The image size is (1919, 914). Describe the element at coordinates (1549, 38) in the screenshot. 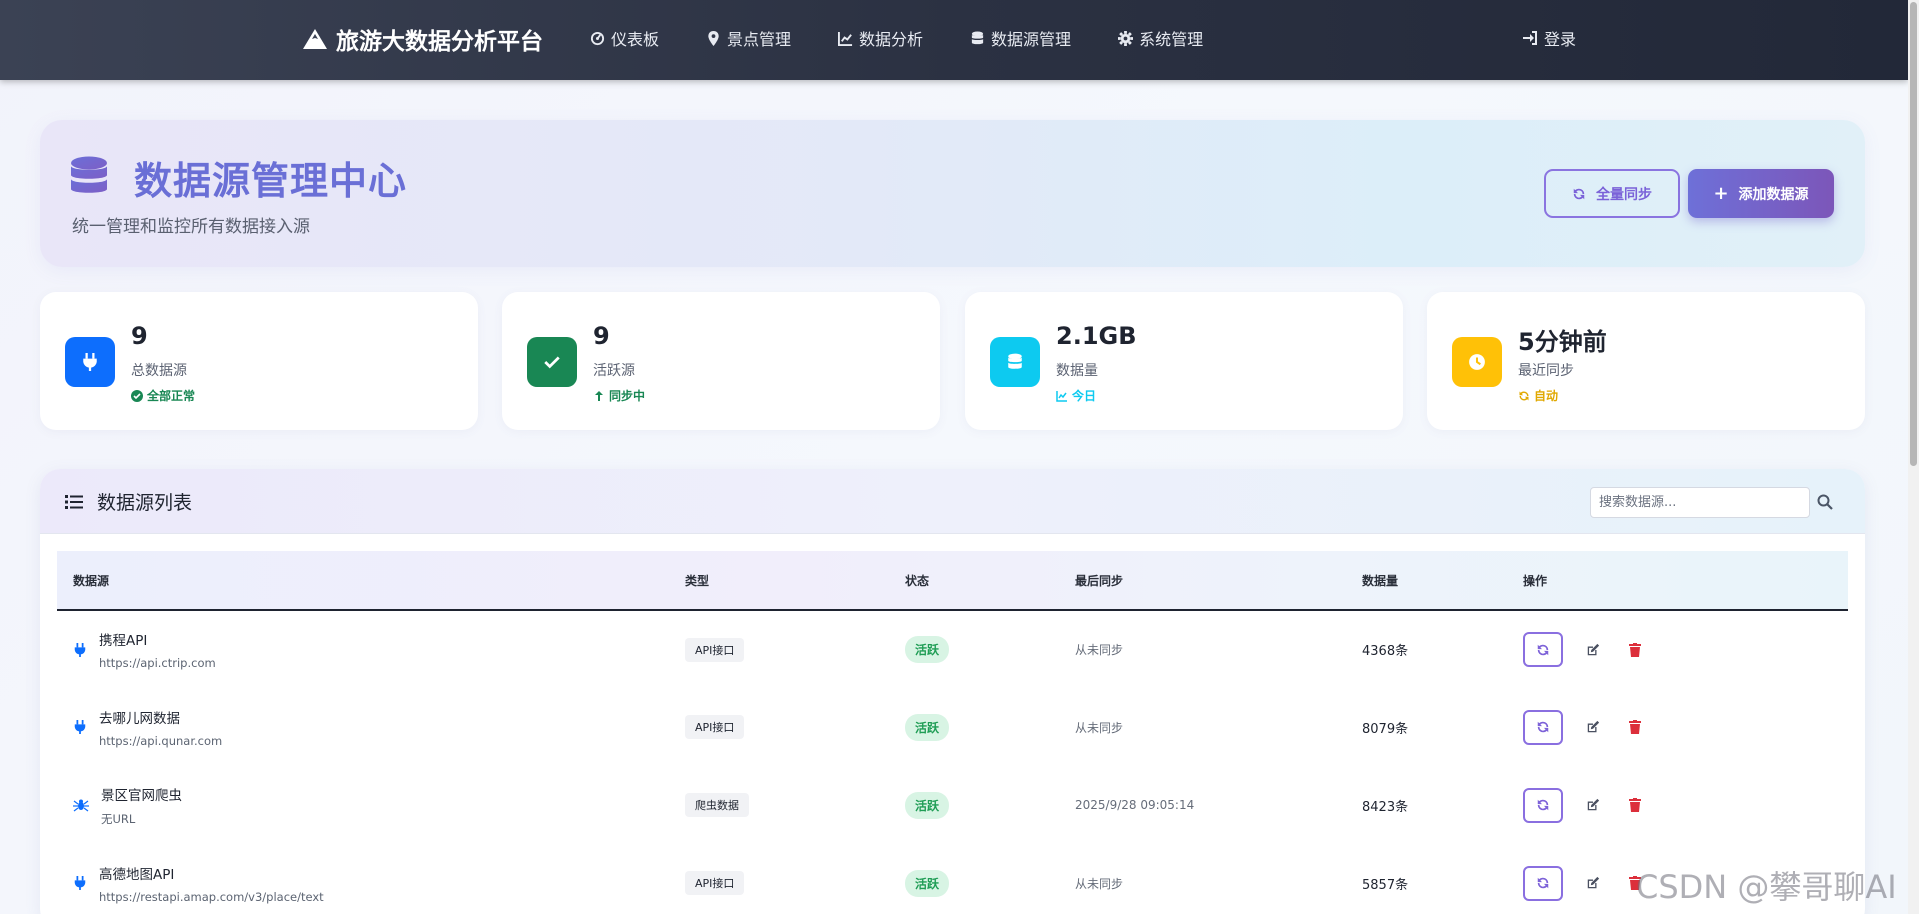

I see `login-link: 登录` at that location.